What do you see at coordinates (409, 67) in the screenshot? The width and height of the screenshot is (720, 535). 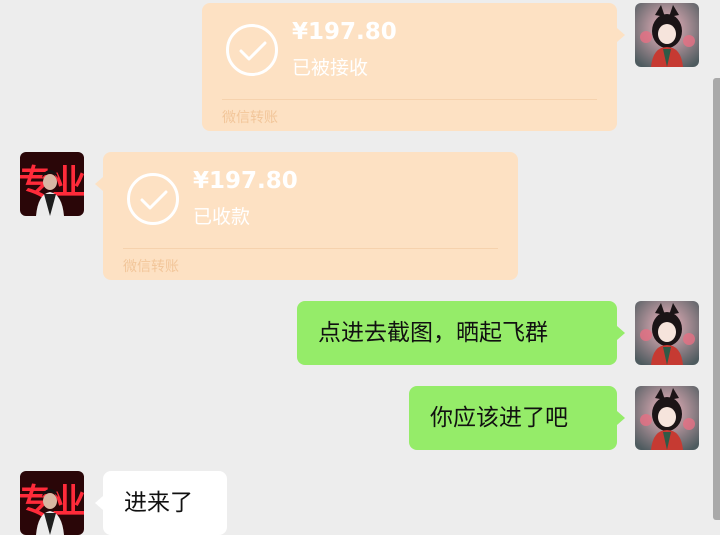 I see `transfer-card-sent: ¥197.80 已被接收 微信转账` at bounding box center [409, 67].